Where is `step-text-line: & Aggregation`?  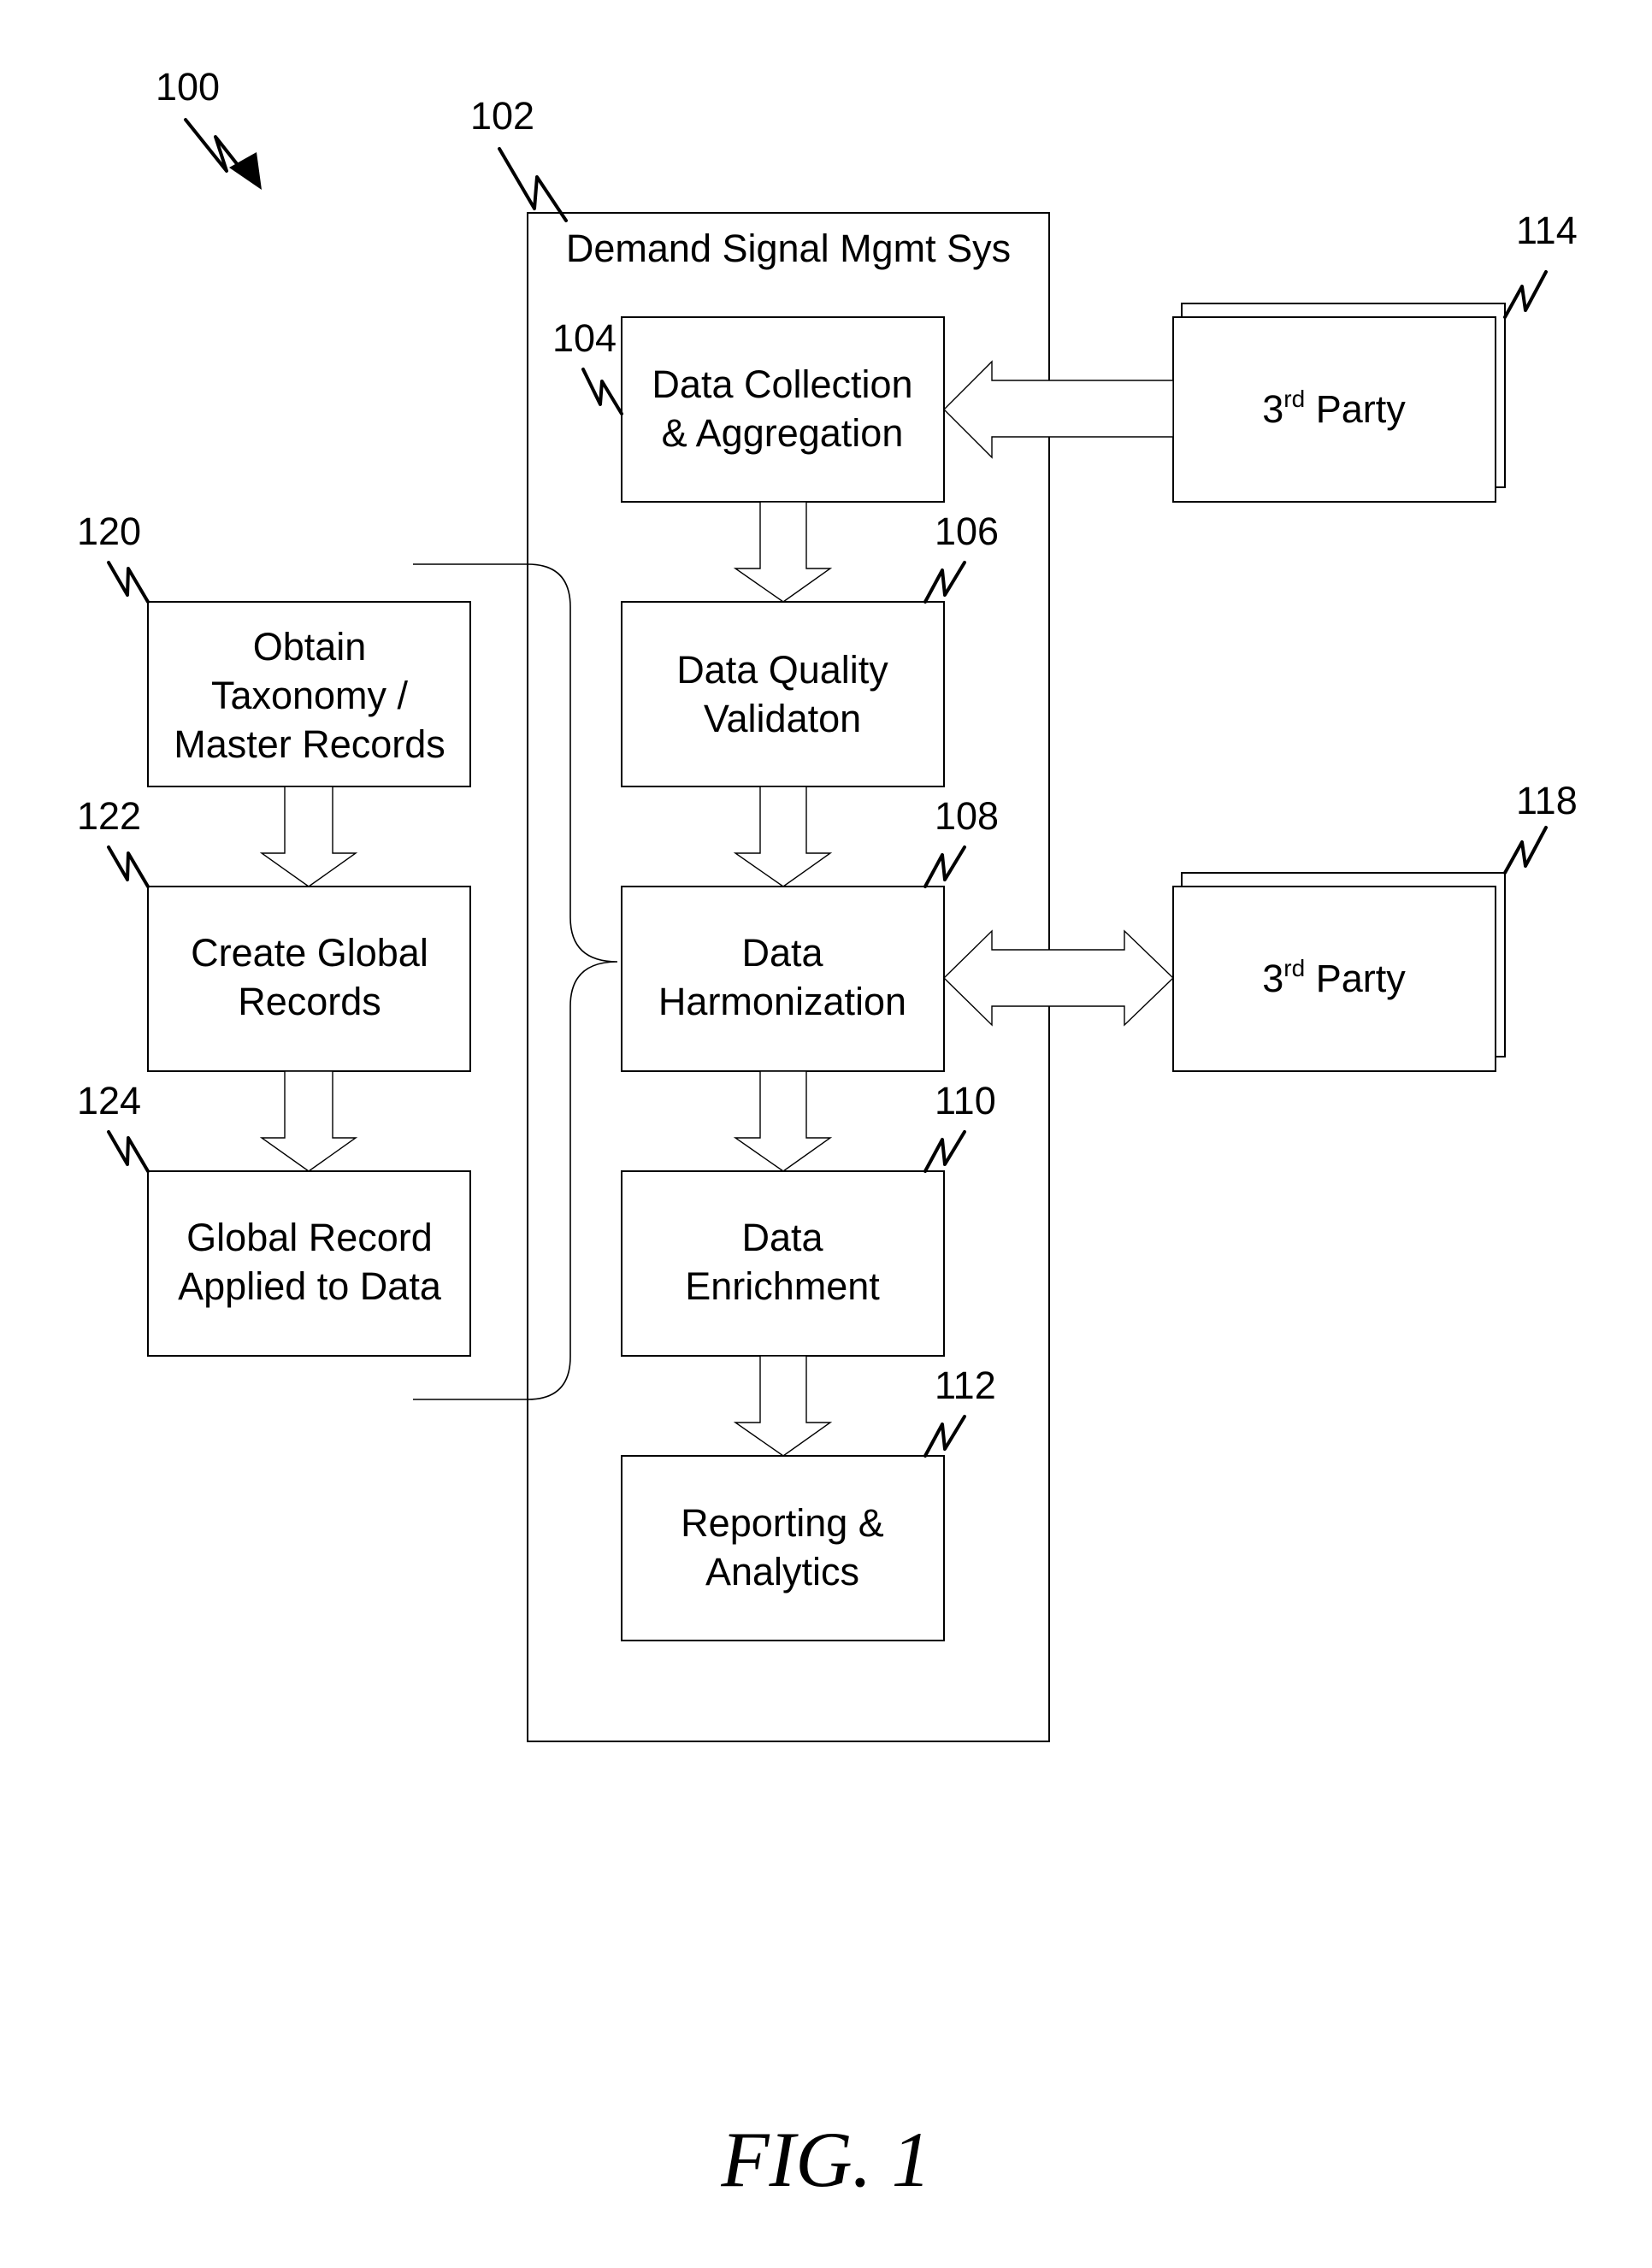 step-text-line: & Aggregation is located at coordinates (783, 433).